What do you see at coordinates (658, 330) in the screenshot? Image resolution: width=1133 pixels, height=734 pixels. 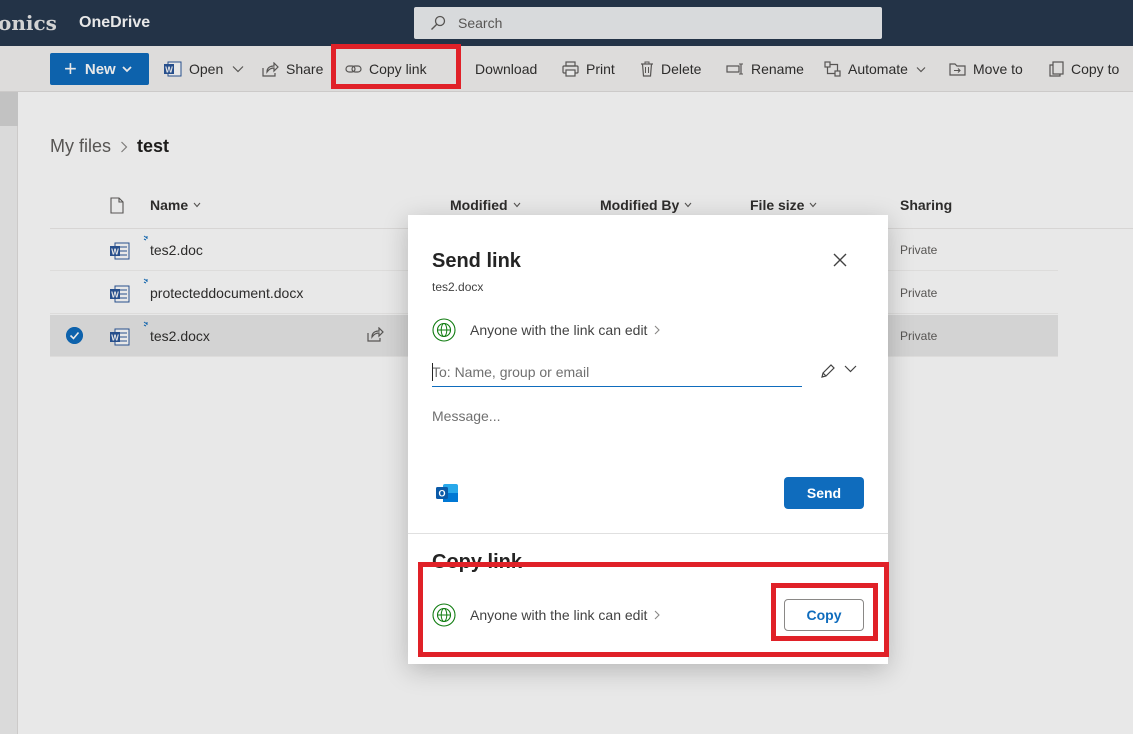 I see `chevron-right-icon` at bounding box center [658, 330].